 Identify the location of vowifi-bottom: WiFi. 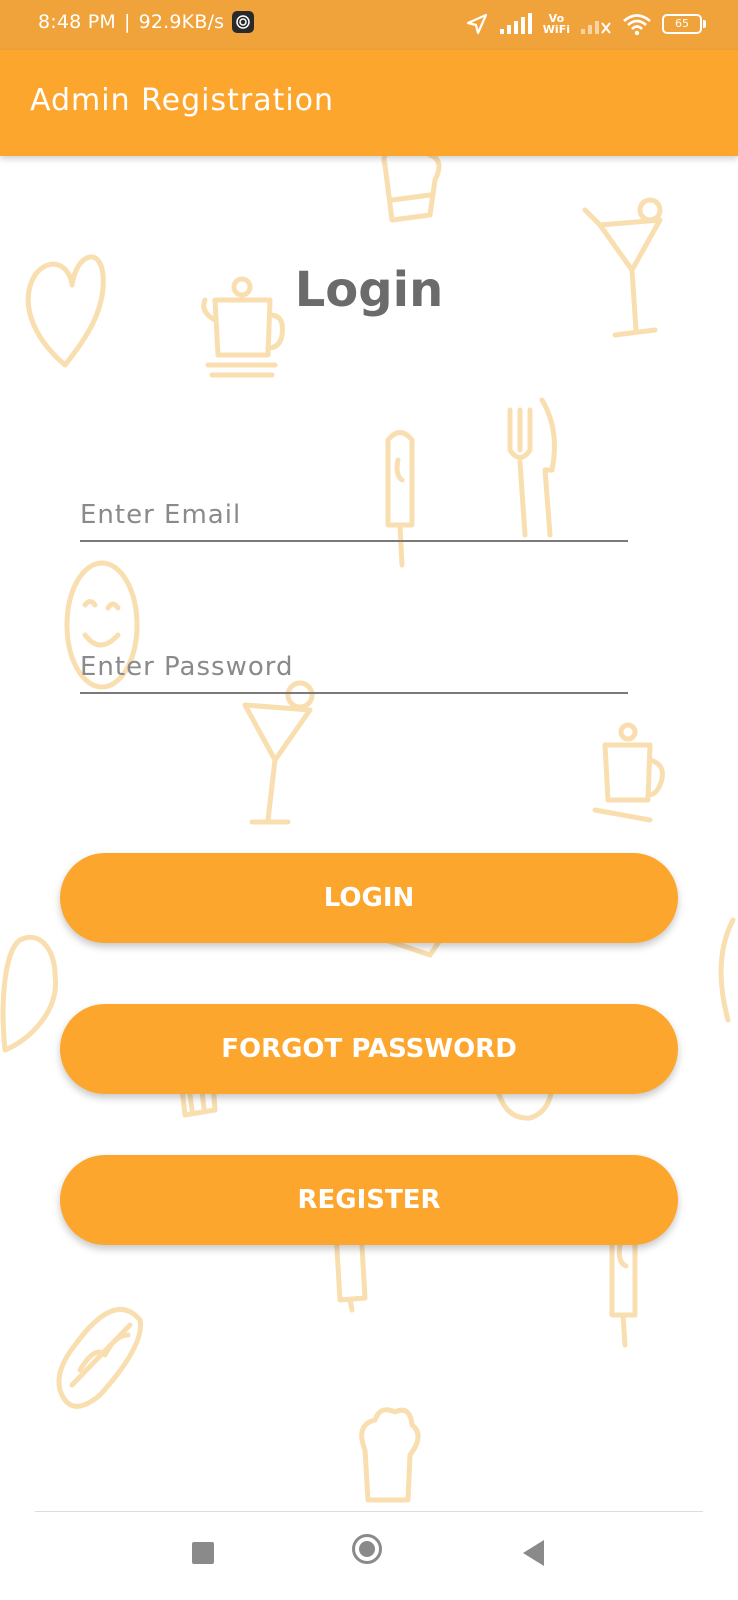
(556, 29).